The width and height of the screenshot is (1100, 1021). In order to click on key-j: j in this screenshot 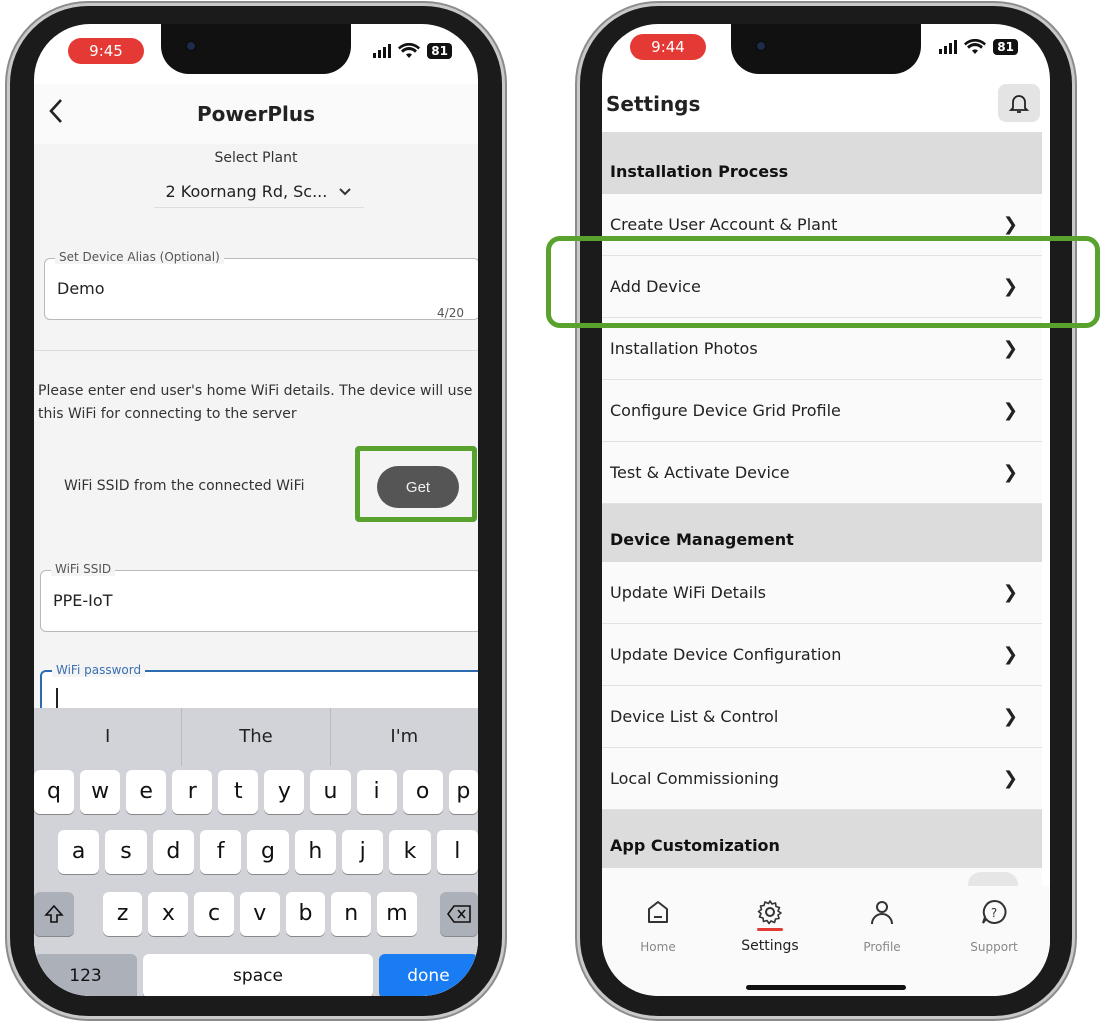, I will do `click(362, 852)`.